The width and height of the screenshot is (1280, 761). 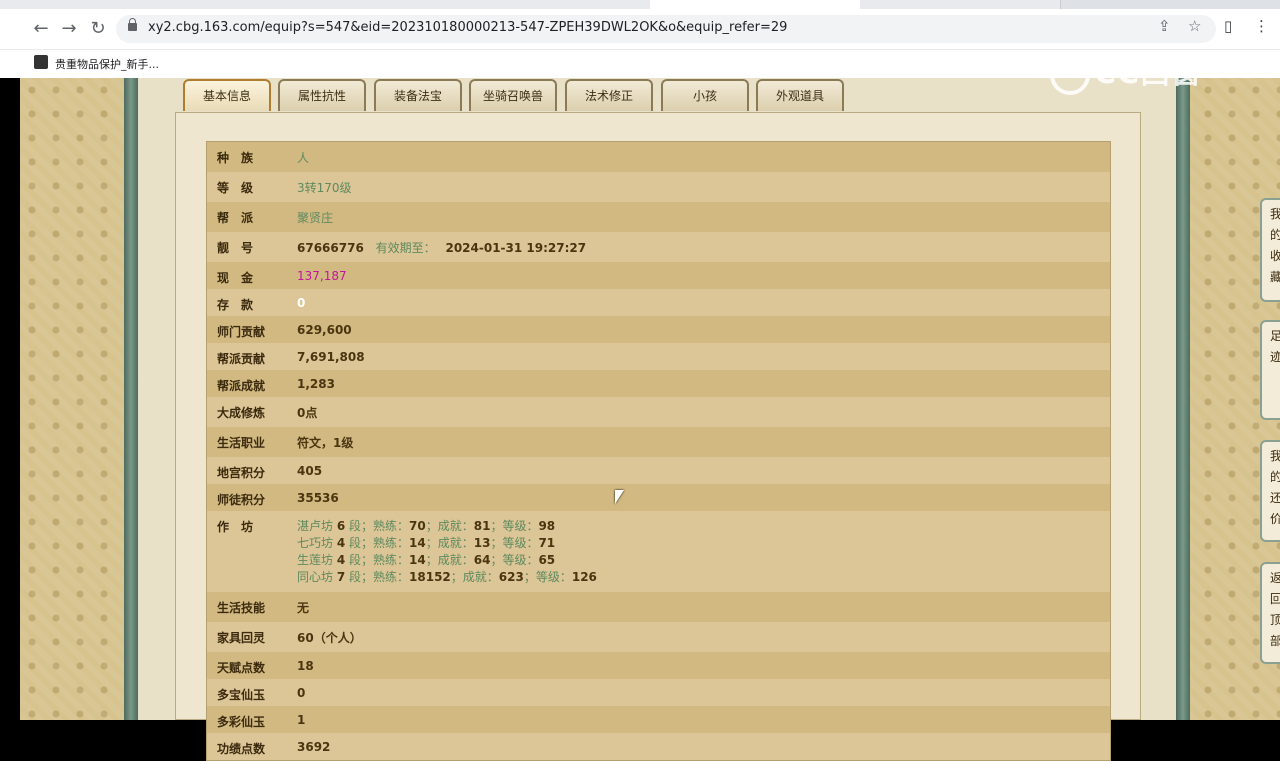 I want to click on workshop-number: 71, so click(x=547, y=543).